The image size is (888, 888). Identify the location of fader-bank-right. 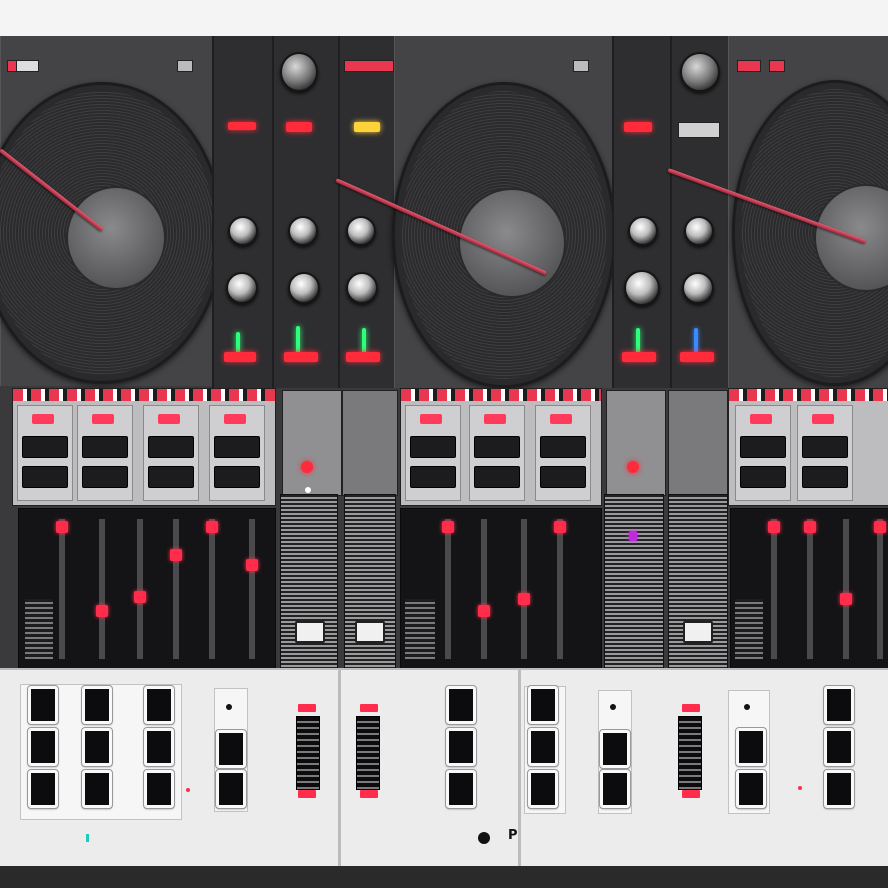
(809, 589).